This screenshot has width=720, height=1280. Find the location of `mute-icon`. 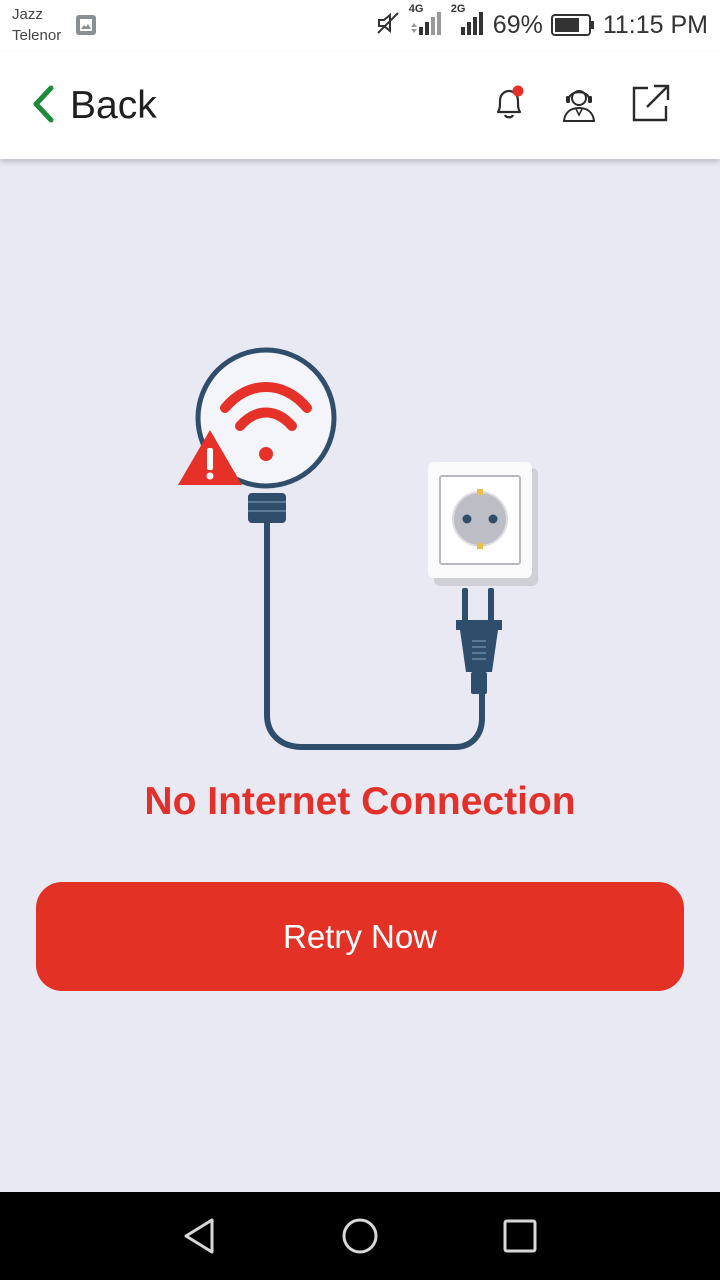

mute-icon is located at coordinates (388, 25).